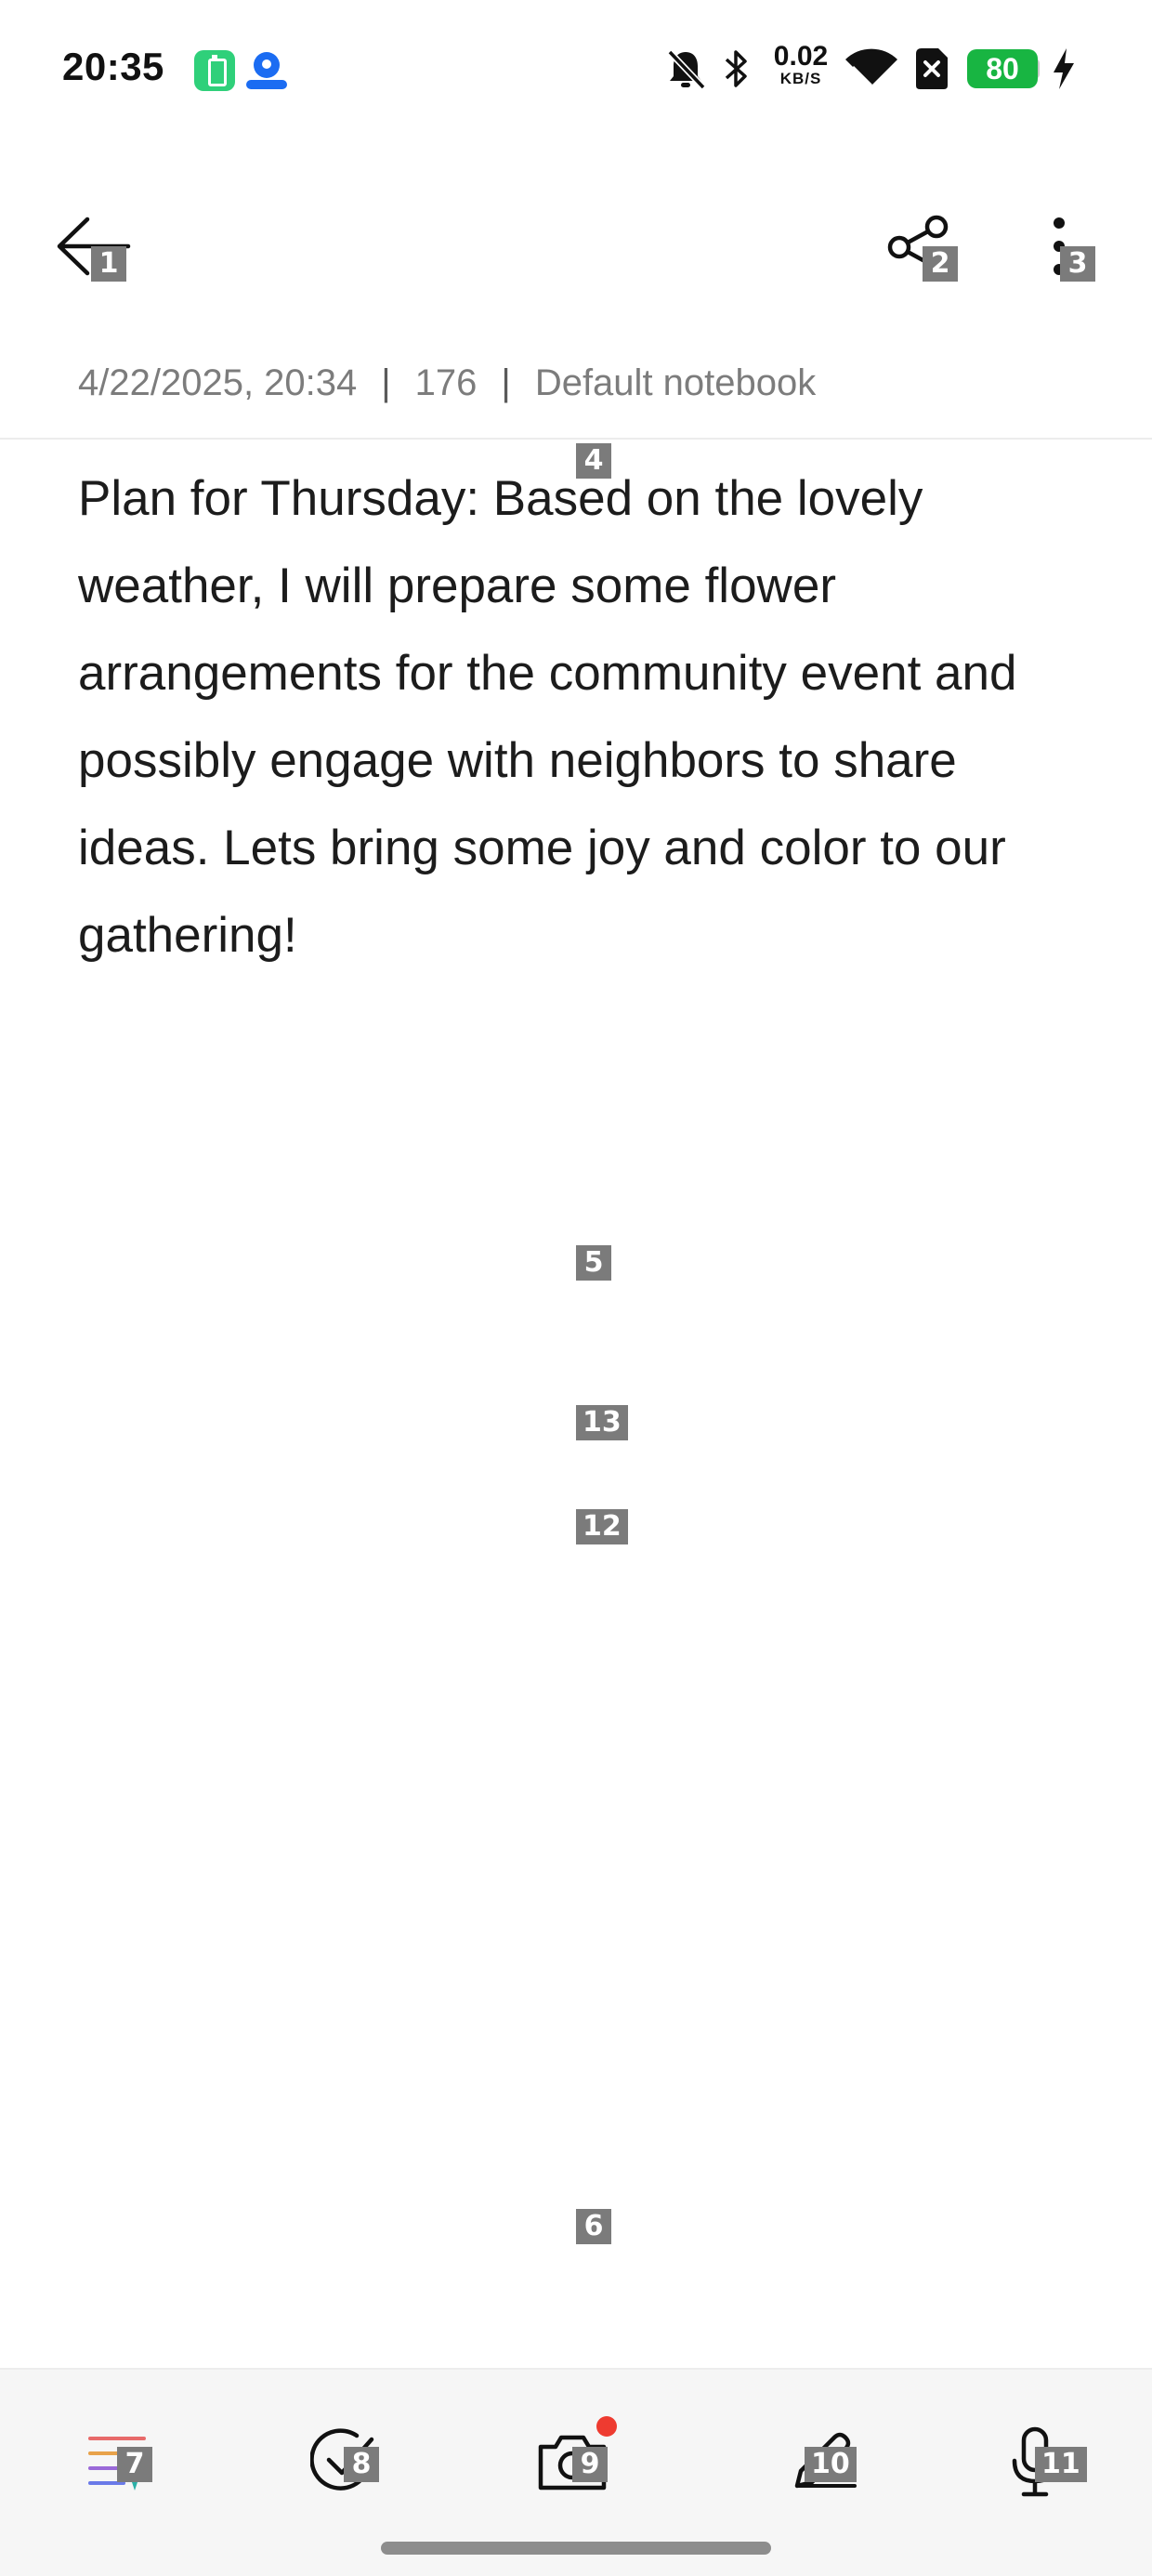 The width and height of the screenshot is (1152, 2576). I want to click on status-bar: 20:35 0.02 KB/S 80, so click(576, 69).